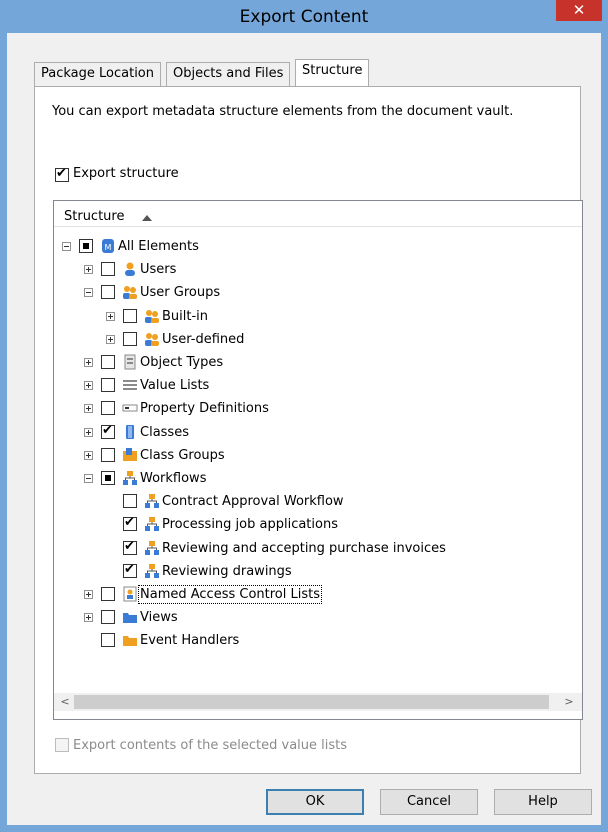 This screenshot has height=832, width=608. Describe the element at coordinates (174, 385) in the screenshot. I see `tree-item-label: Value Lists` at that location.